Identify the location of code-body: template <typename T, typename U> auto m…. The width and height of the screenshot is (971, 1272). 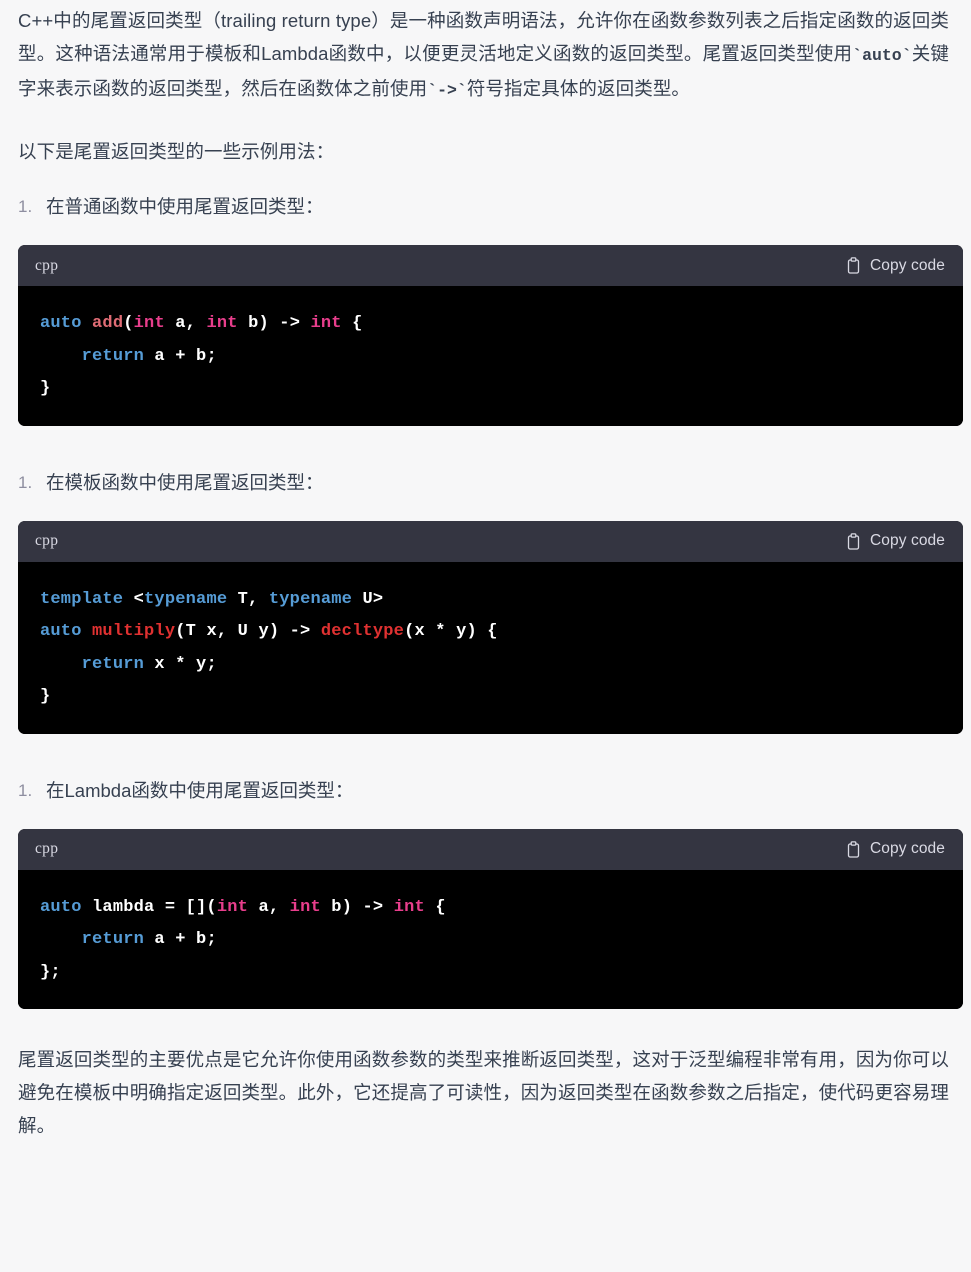
(490, 647).